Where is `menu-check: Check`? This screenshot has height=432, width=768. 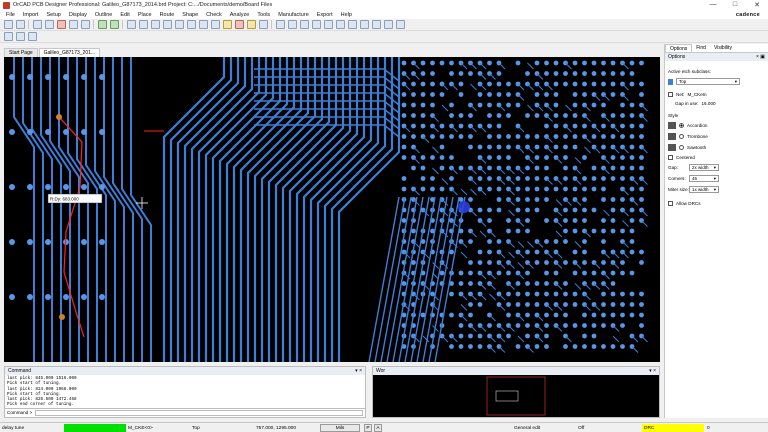 menu-check: Check is located at coordinates (214, 15).